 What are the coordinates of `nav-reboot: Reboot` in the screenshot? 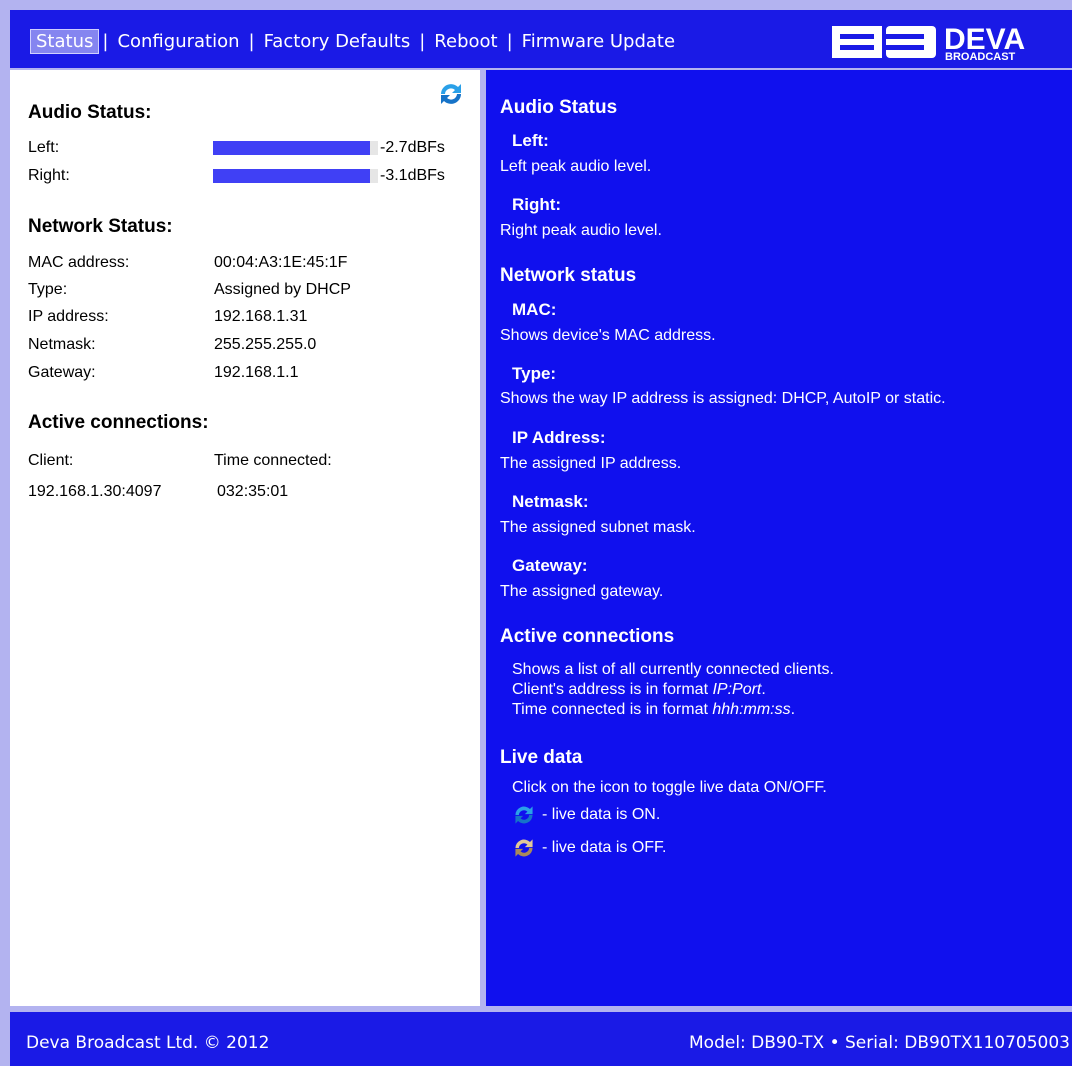 It's located at (465, 41).